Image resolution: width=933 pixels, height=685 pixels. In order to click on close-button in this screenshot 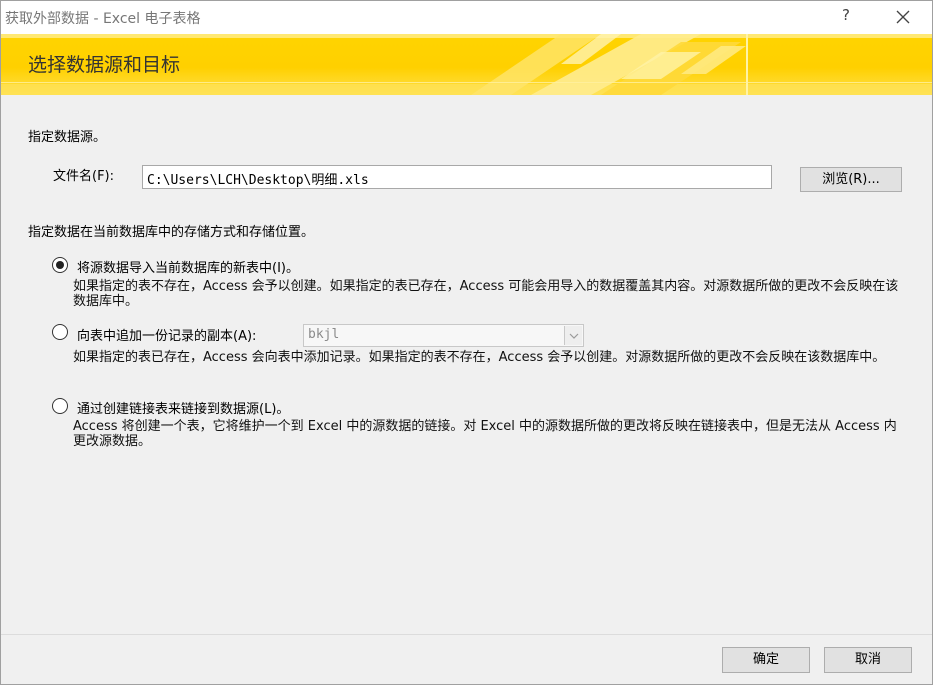, I will do `click(903, 17)`.